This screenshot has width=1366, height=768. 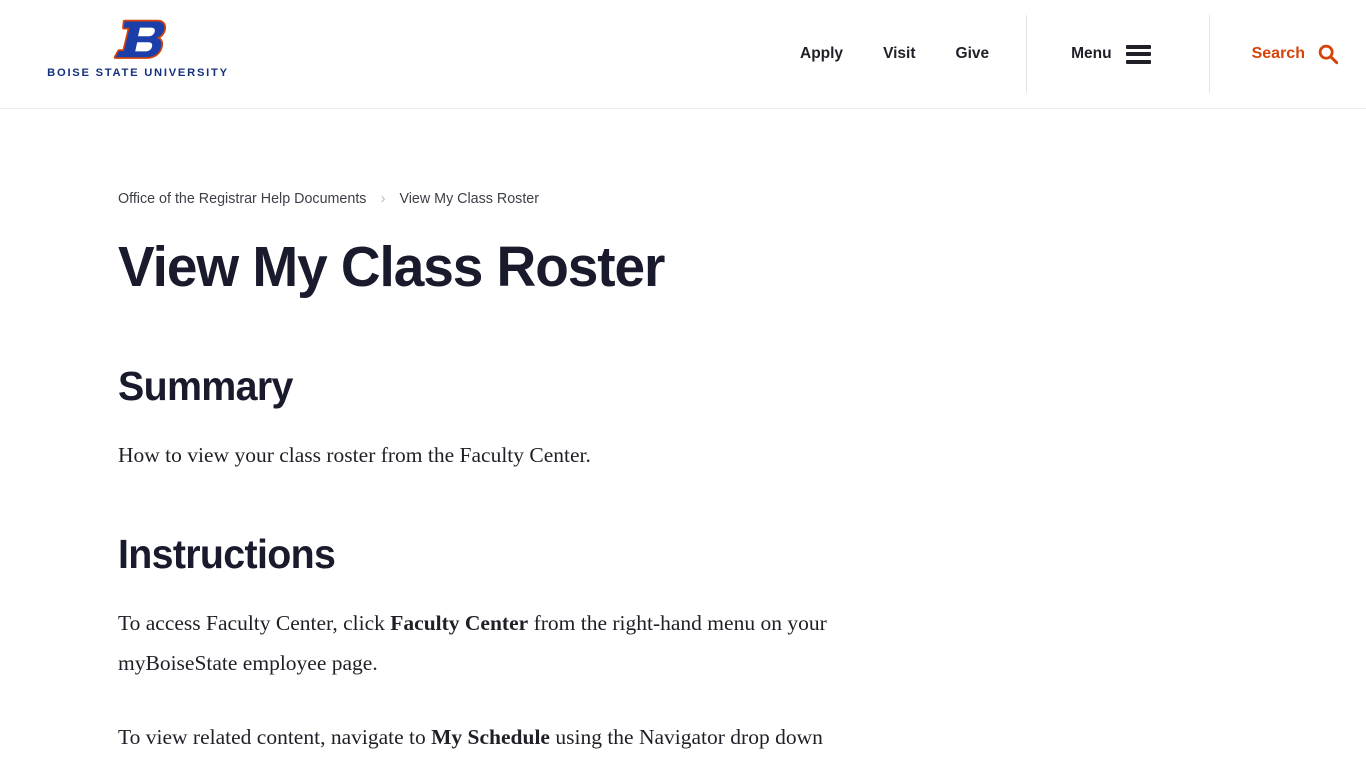 What do you see at coordinates (899, 54) in the screenshot?
I see `nav-link-visit: Visit` at bounding box center [899, 54].